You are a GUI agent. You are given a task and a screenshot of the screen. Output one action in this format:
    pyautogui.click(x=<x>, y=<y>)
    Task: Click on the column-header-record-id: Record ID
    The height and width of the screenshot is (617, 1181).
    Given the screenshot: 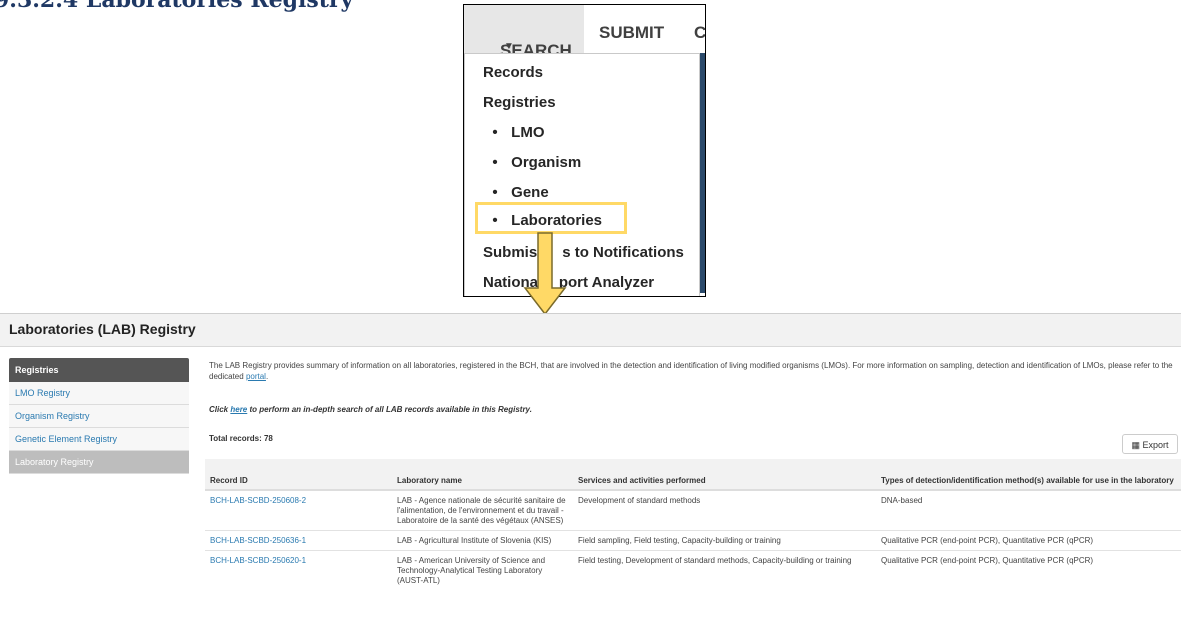 What is the action you would take?
    pyautogui.click(x=298, y=475)
    